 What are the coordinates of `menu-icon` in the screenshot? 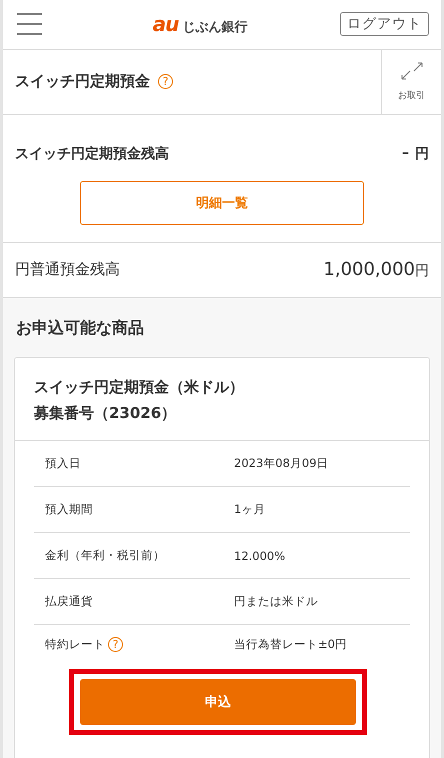 It's located at (29, 24).